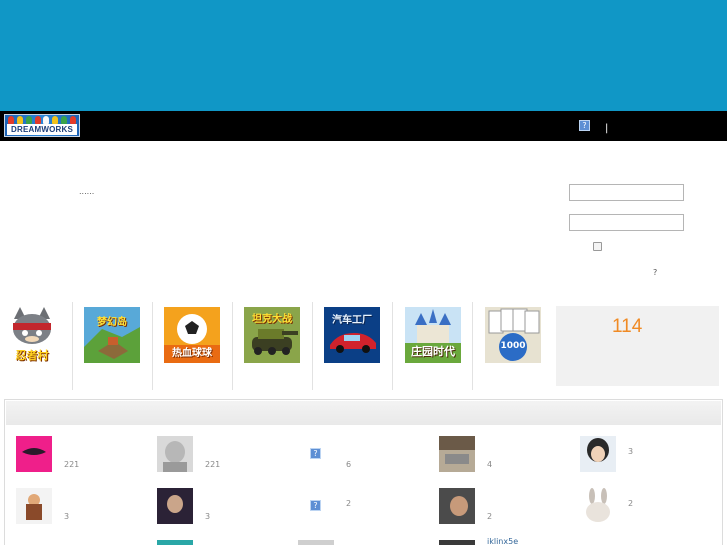 The image size is (727, 546). Describe the element at coordinates (192, 353) in the screenshot. I see `game-title: 热血球球` at that location.